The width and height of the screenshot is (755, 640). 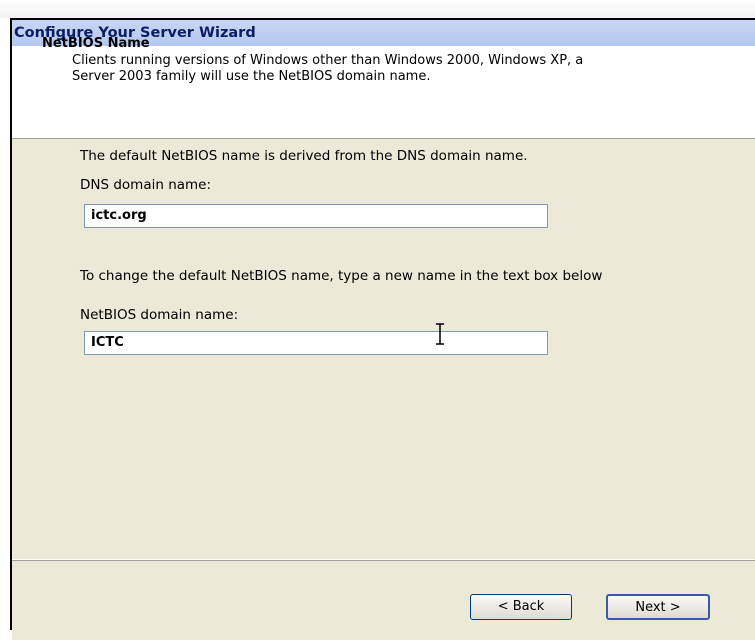 What do you see at coordinates (146, 185) in the screenshot?
I see `dns-domain-label: DNS domain name:` at bounding box center [146, 185].